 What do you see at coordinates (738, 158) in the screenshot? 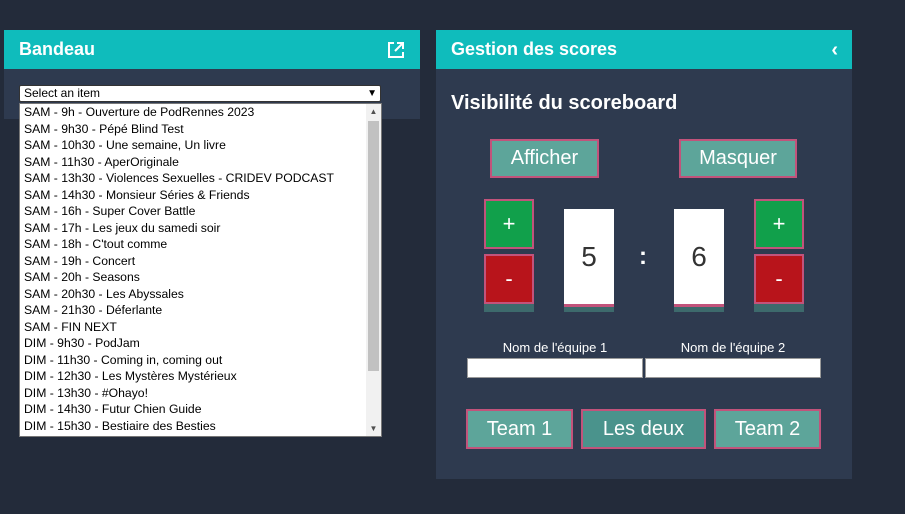
I see `hide-scoreboard-button: Masquer` at bounding box center [738, 158].